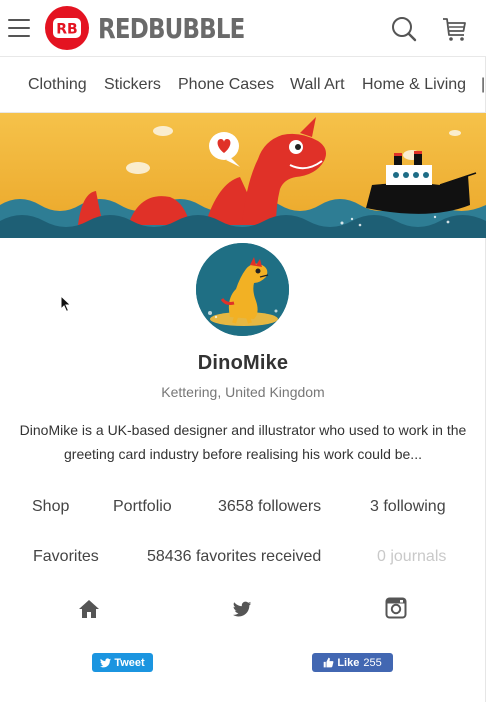 This screenshot has height=702, width=487. I want to click on twitter-icon, so click(242, 609).